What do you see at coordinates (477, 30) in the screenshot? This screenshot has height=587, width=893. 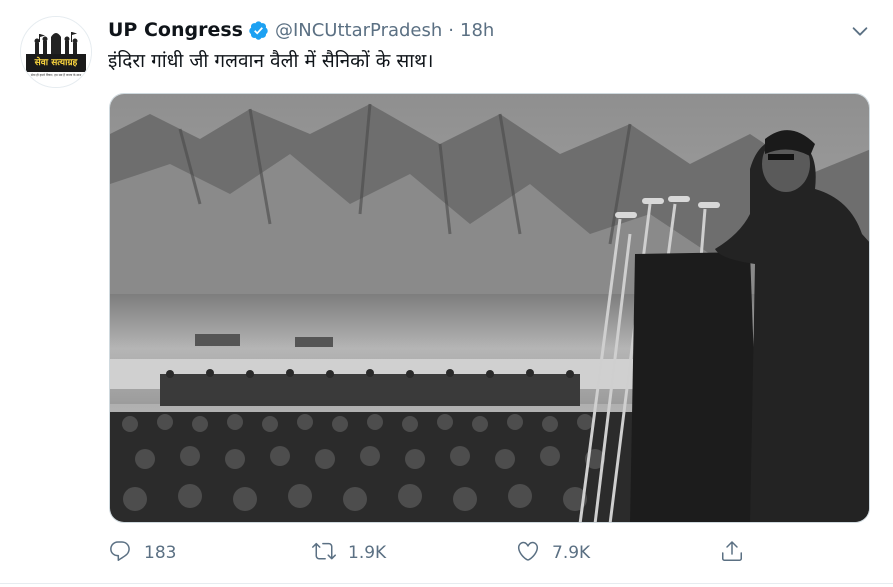 I see `tweet-timestamp: 18h` at bounding box center [477, 30].